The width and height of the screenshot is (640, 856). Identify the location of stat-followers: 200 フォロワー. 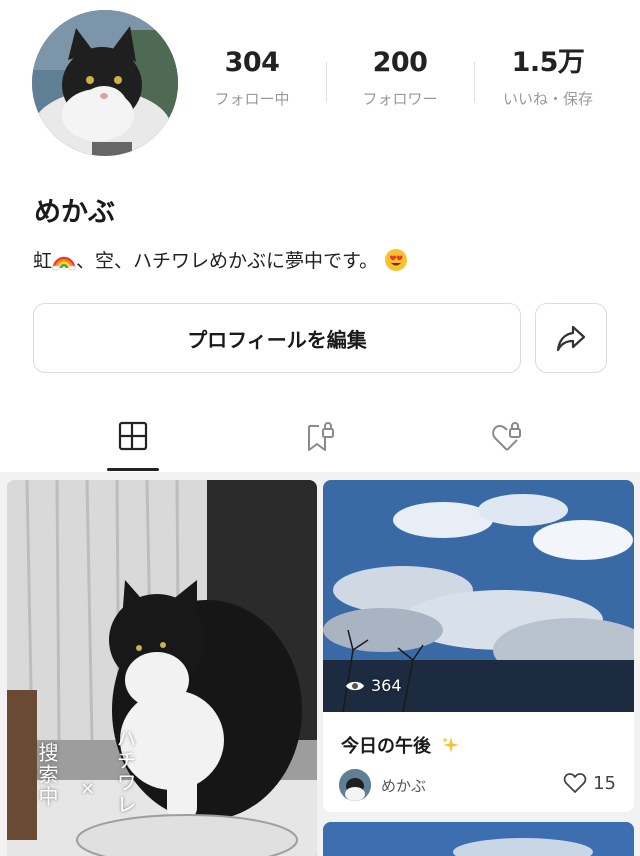
(400, 84).